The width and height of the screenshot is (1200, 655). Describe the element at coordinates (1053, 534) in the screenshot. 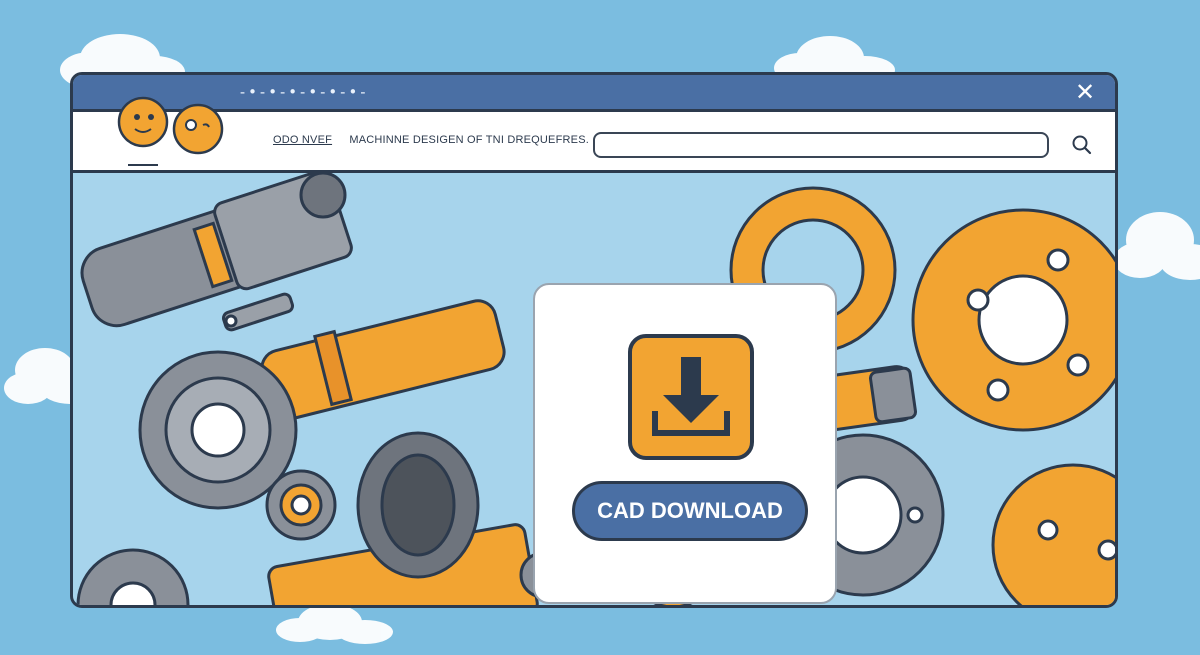

I see `orange-disk-bottom-right` at that location.